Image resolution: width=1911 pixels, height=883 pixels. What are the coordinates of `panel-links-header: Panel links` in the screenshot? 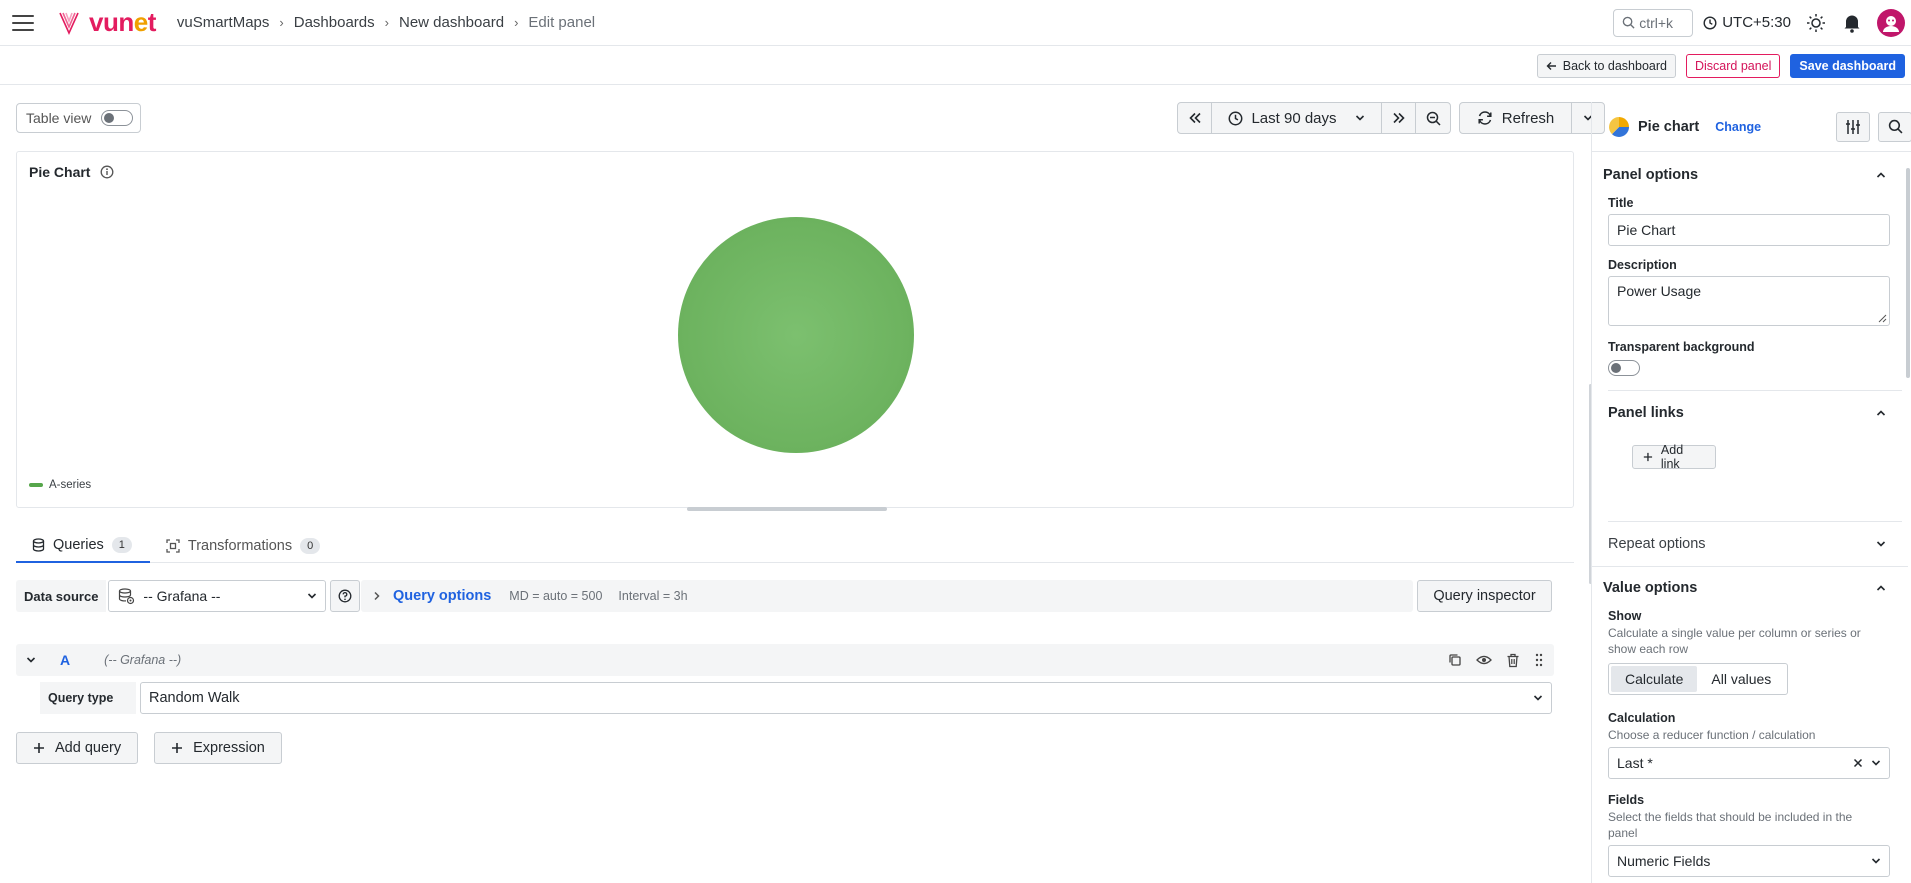 It's located at (1755, 413).